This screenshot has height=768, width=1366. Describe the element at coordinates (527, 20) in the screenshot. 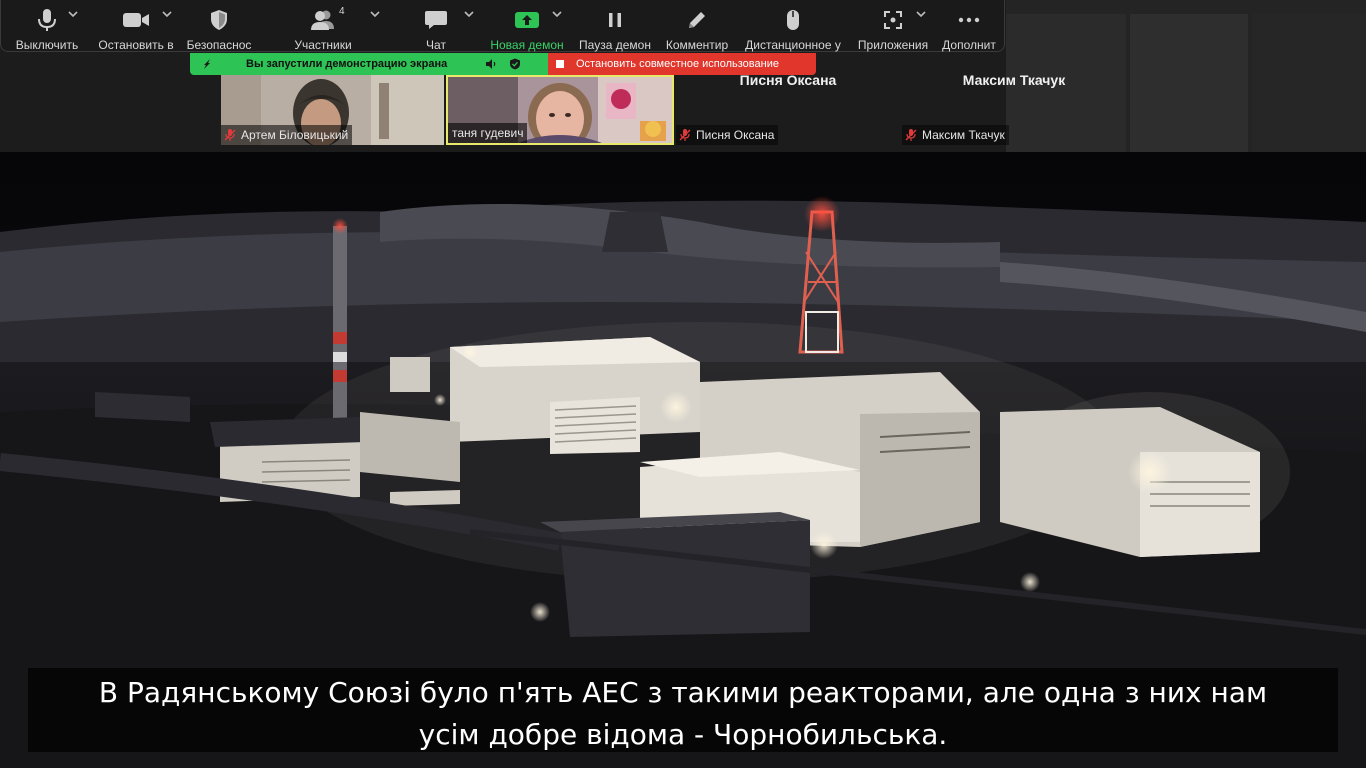

I see `share-screen-arrow-icon` at that location.